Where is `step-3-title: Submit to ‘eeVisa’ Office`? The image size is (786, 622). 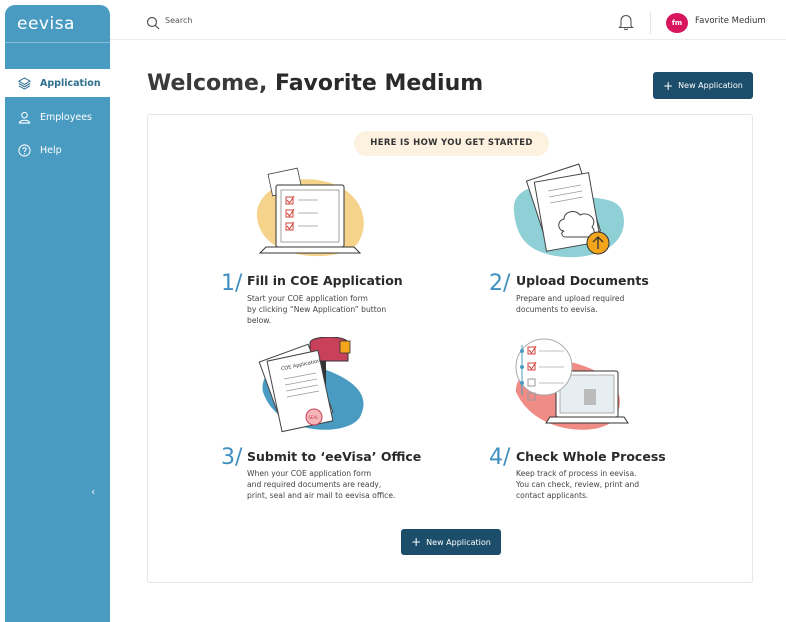
step-3-title: Submit to ‘eeVisa’ Office is located at coordinates (334, 456).